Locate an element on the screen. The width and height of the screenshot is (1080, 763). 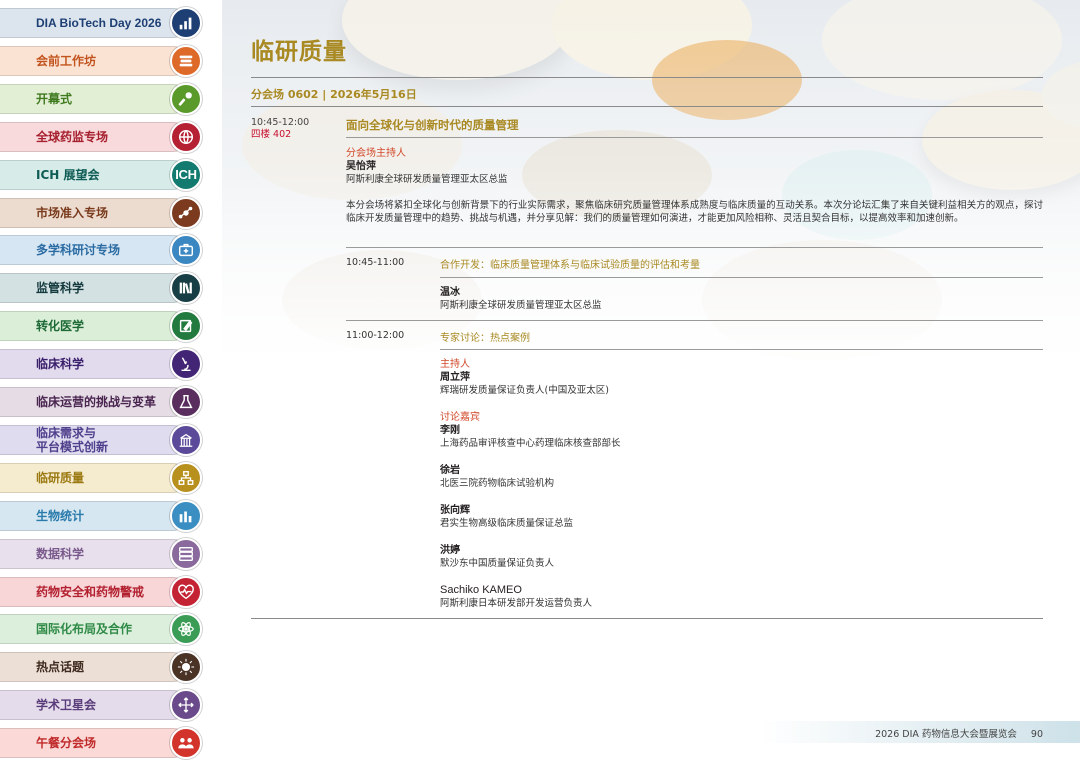
sidebar-item-label: 全球药监专场 is located at coordinates (72, 136).